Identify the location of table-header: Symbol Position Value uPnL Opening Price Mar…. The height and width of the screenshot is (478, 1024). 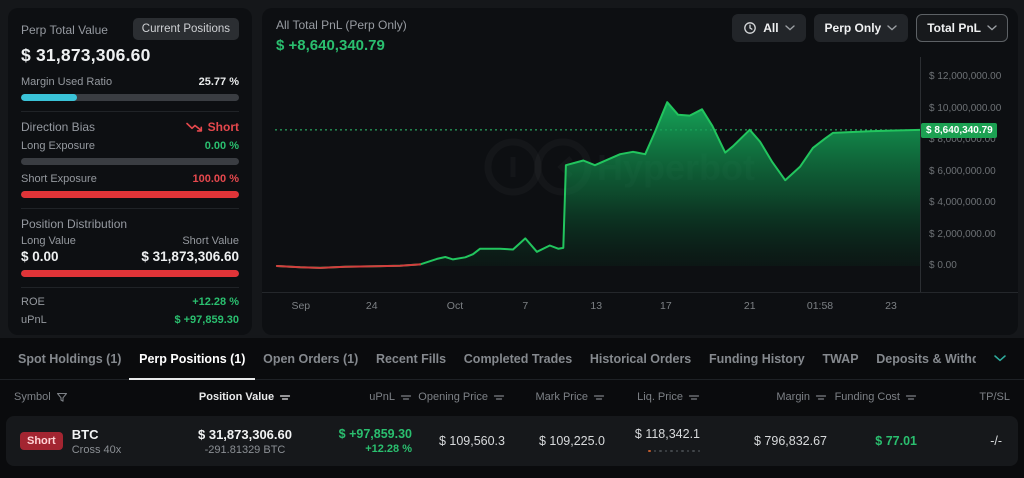
(512, 397).